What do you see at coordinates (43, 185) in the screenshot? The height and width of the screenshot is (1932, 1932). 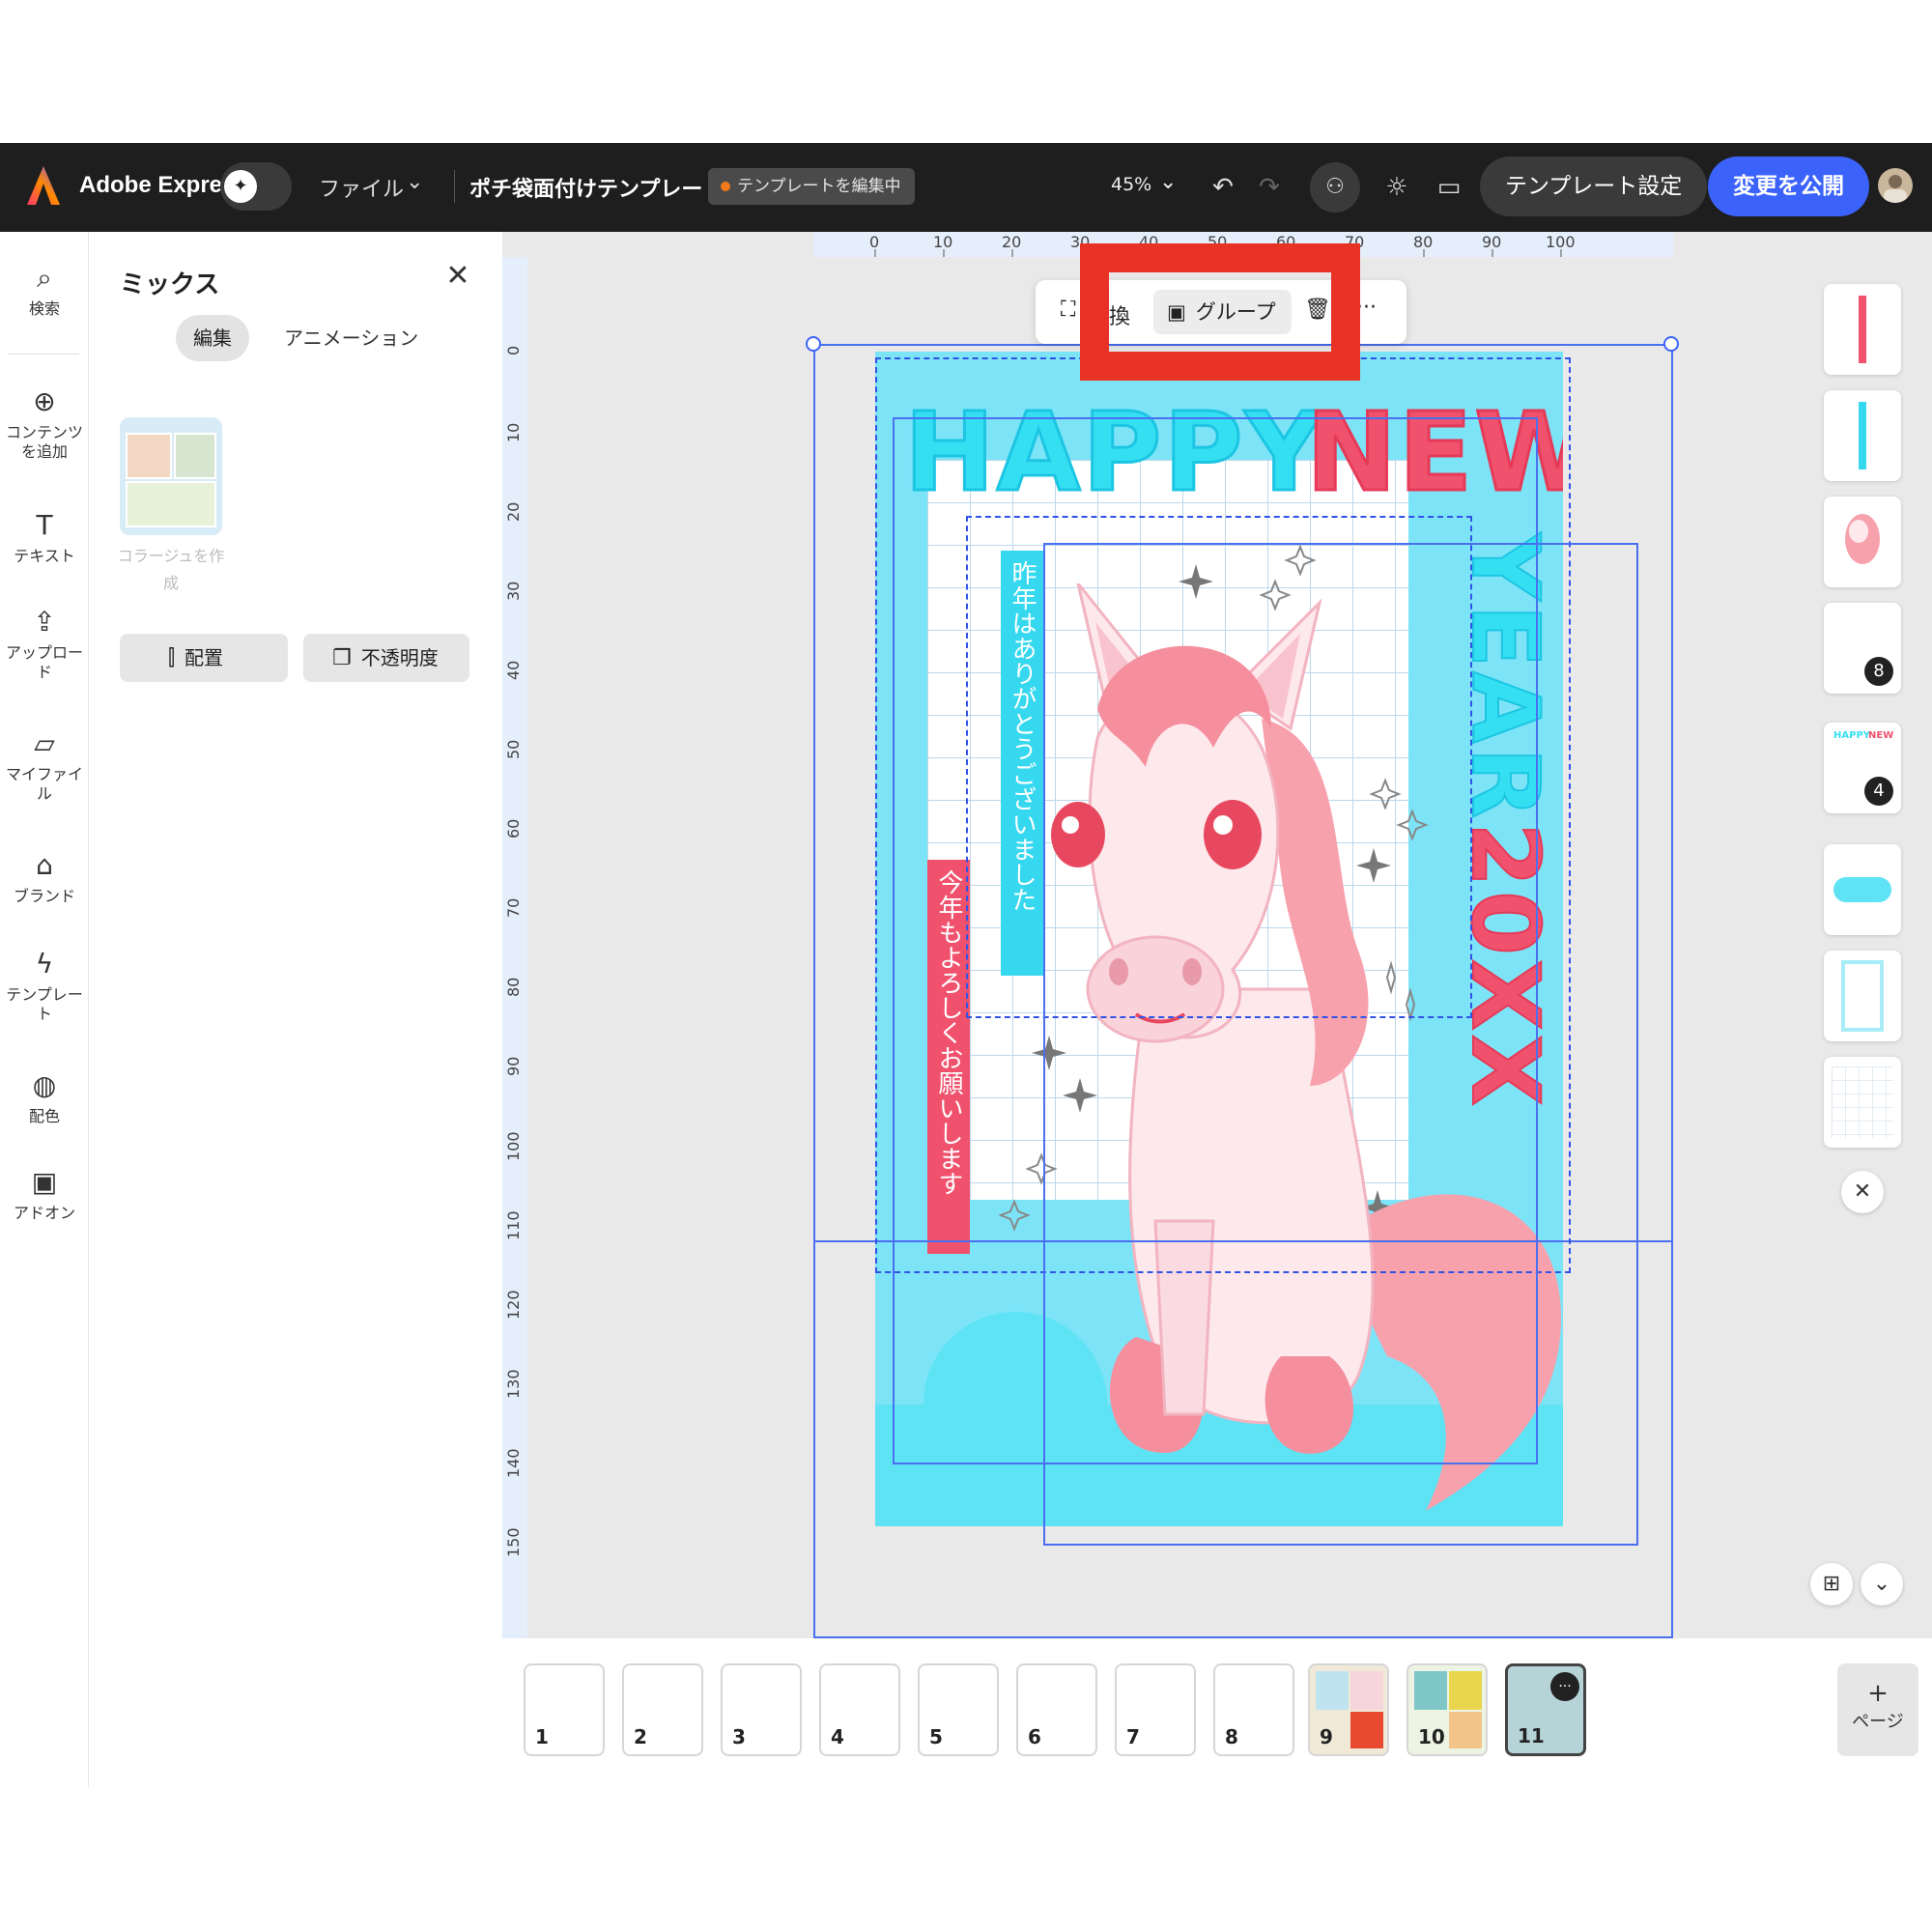 I see `adobe-express-logo` at bounding box center [43, 185].